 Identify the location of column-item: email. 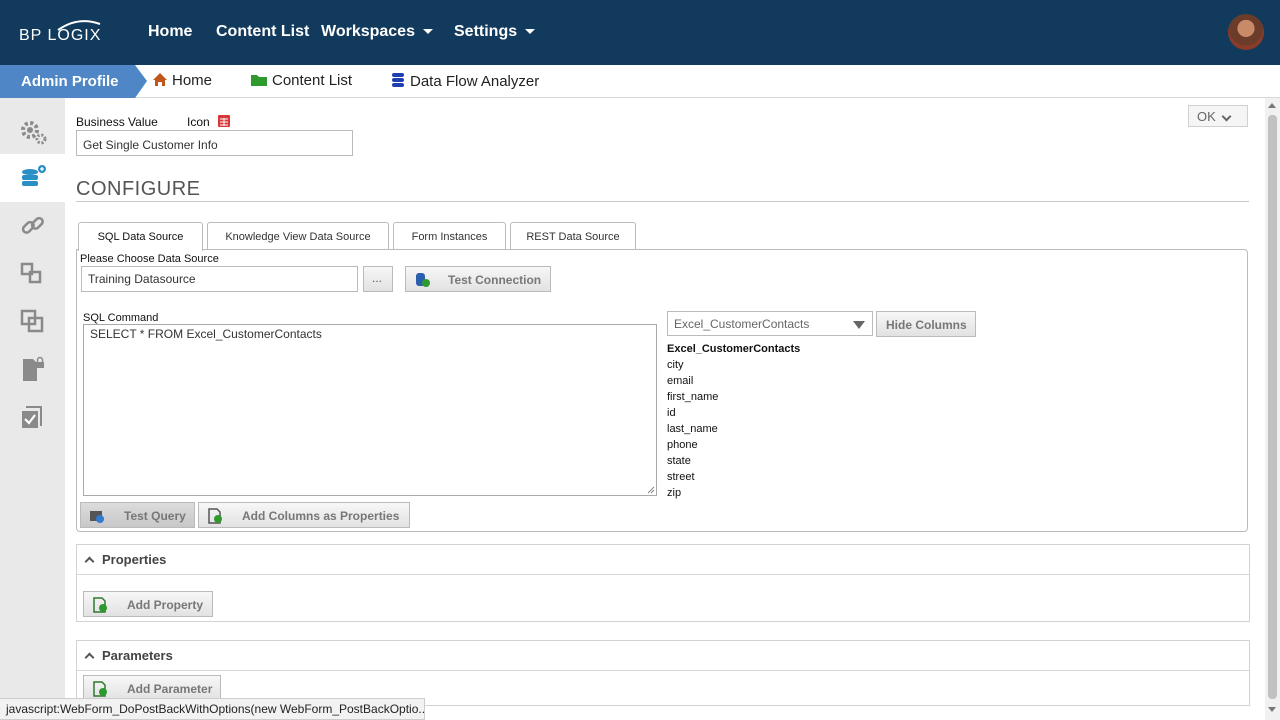
(733, 381).